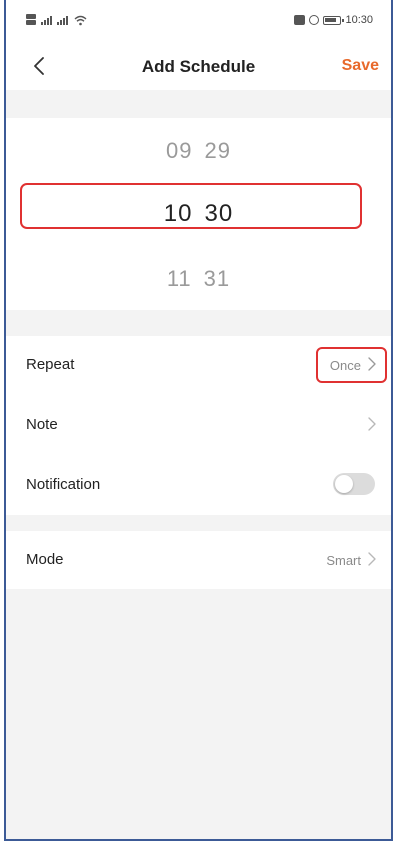 Image resolution: width=398 pixels, height=843 pixels. What do you see at coordinates (314, 20) in the screenshot?
I see `clock-icon` at bounding box center [314, 20].